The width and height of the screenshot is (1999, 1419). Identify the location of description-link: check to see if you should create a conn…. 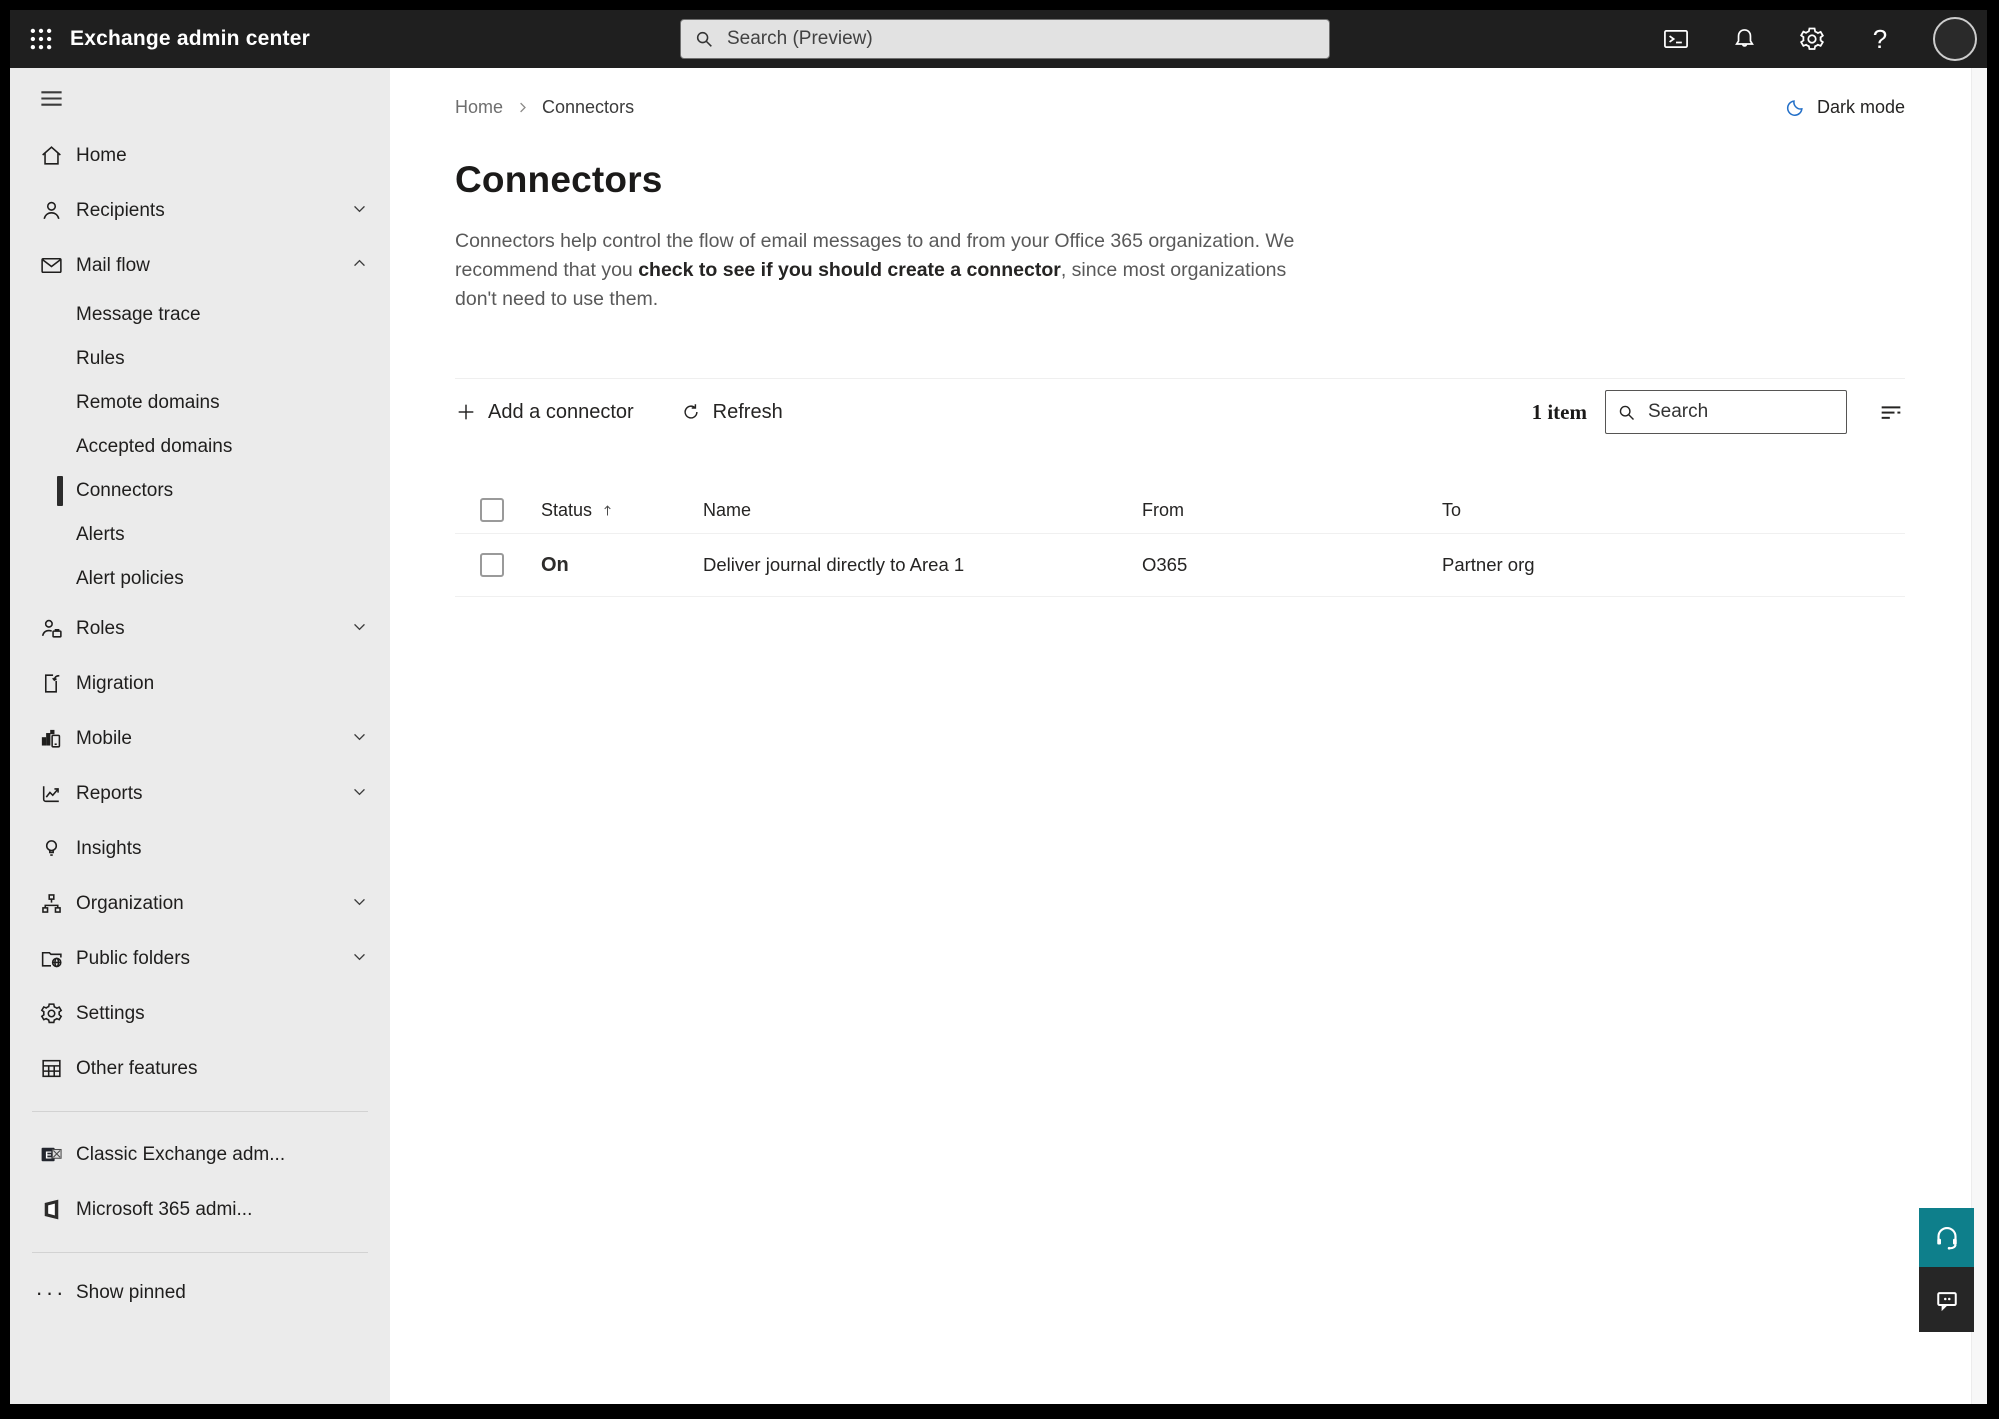
(849, 270).